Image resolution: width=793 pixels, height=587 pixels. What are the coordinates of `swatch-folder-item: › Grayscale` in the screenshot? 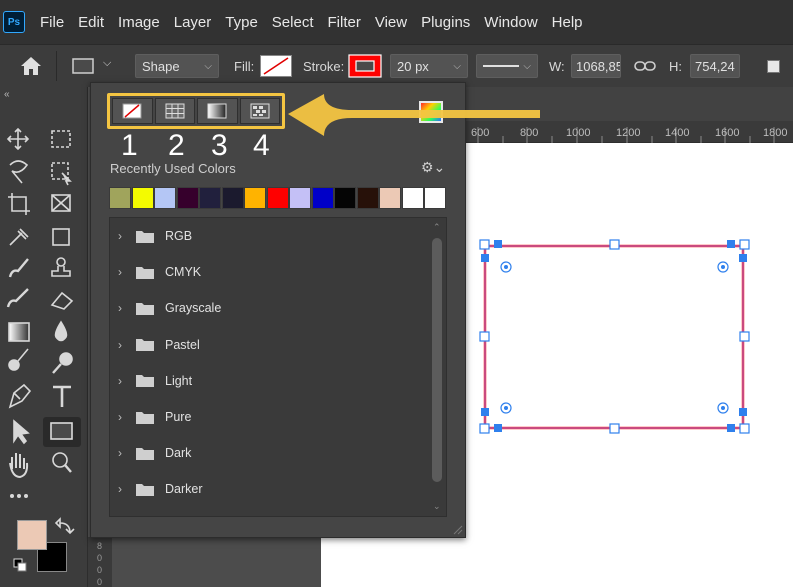 It's located at (269, 308).